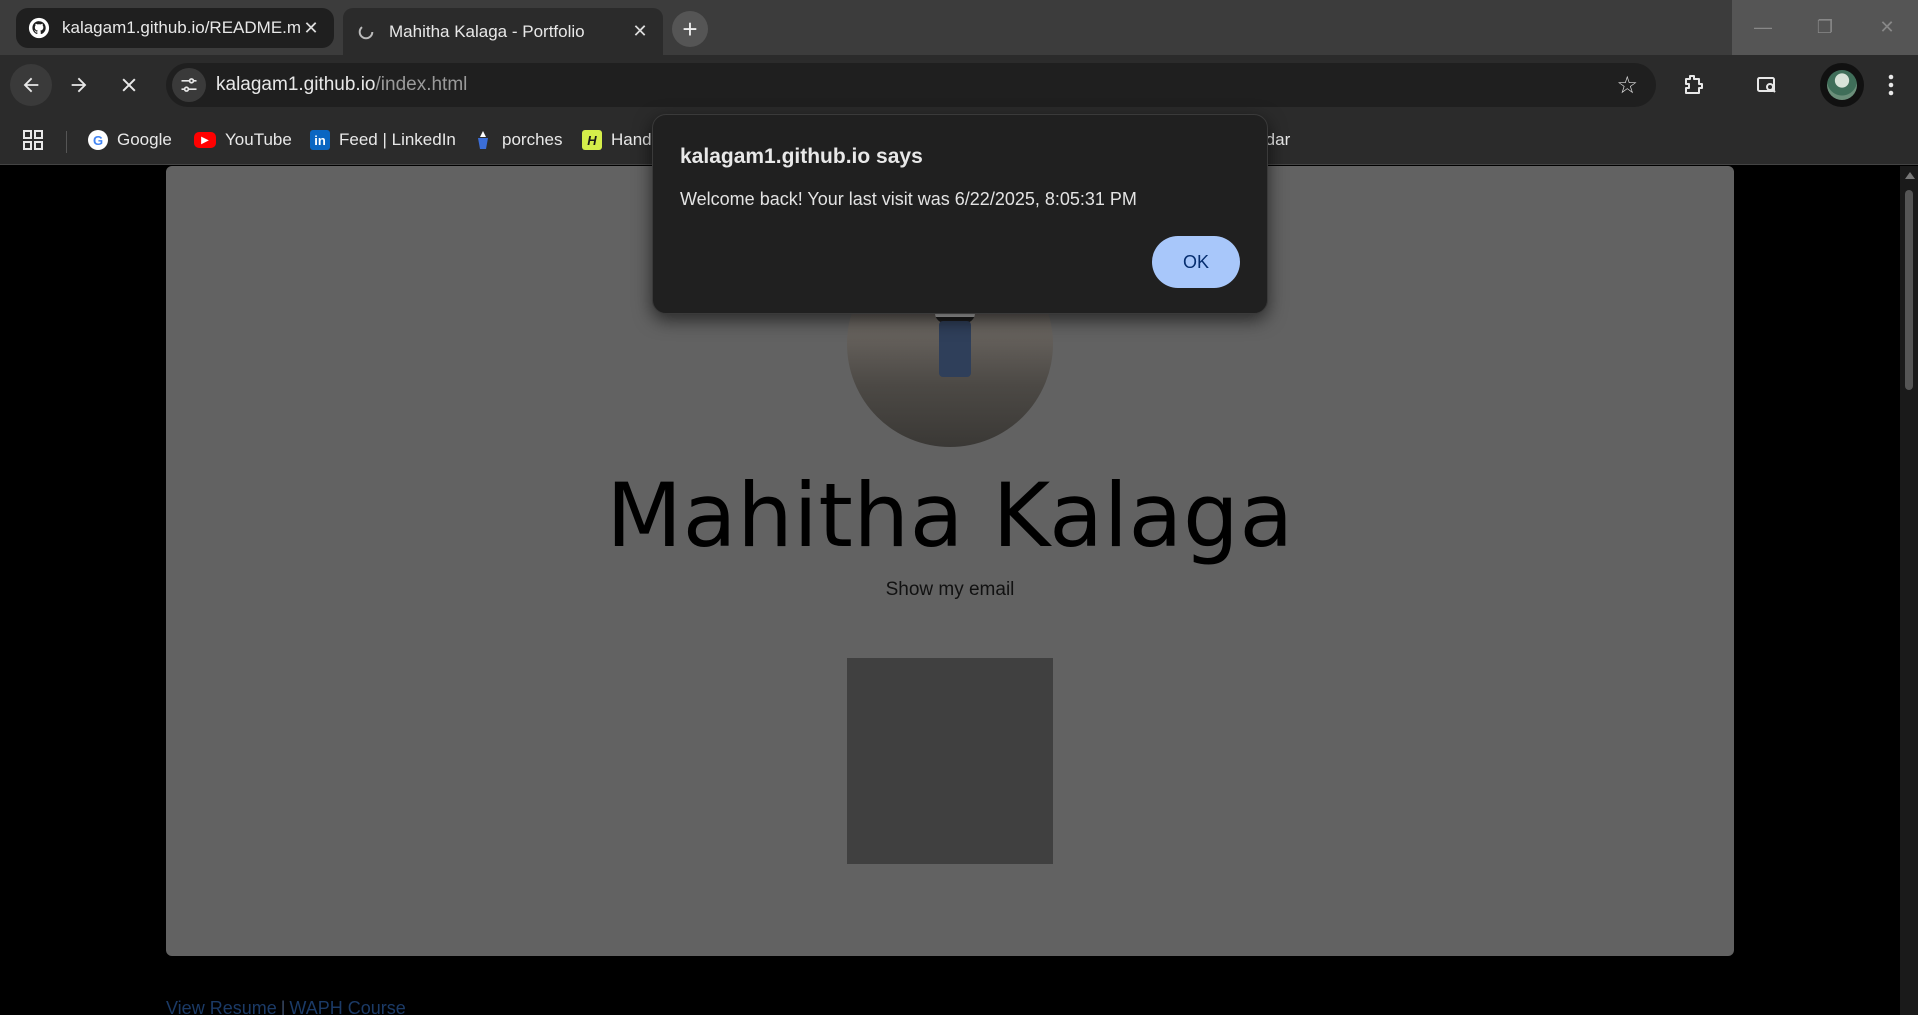 The height and width of the screenshot is (1015, 1918). I want to click on page-scrollbar, so click(1909, 590).